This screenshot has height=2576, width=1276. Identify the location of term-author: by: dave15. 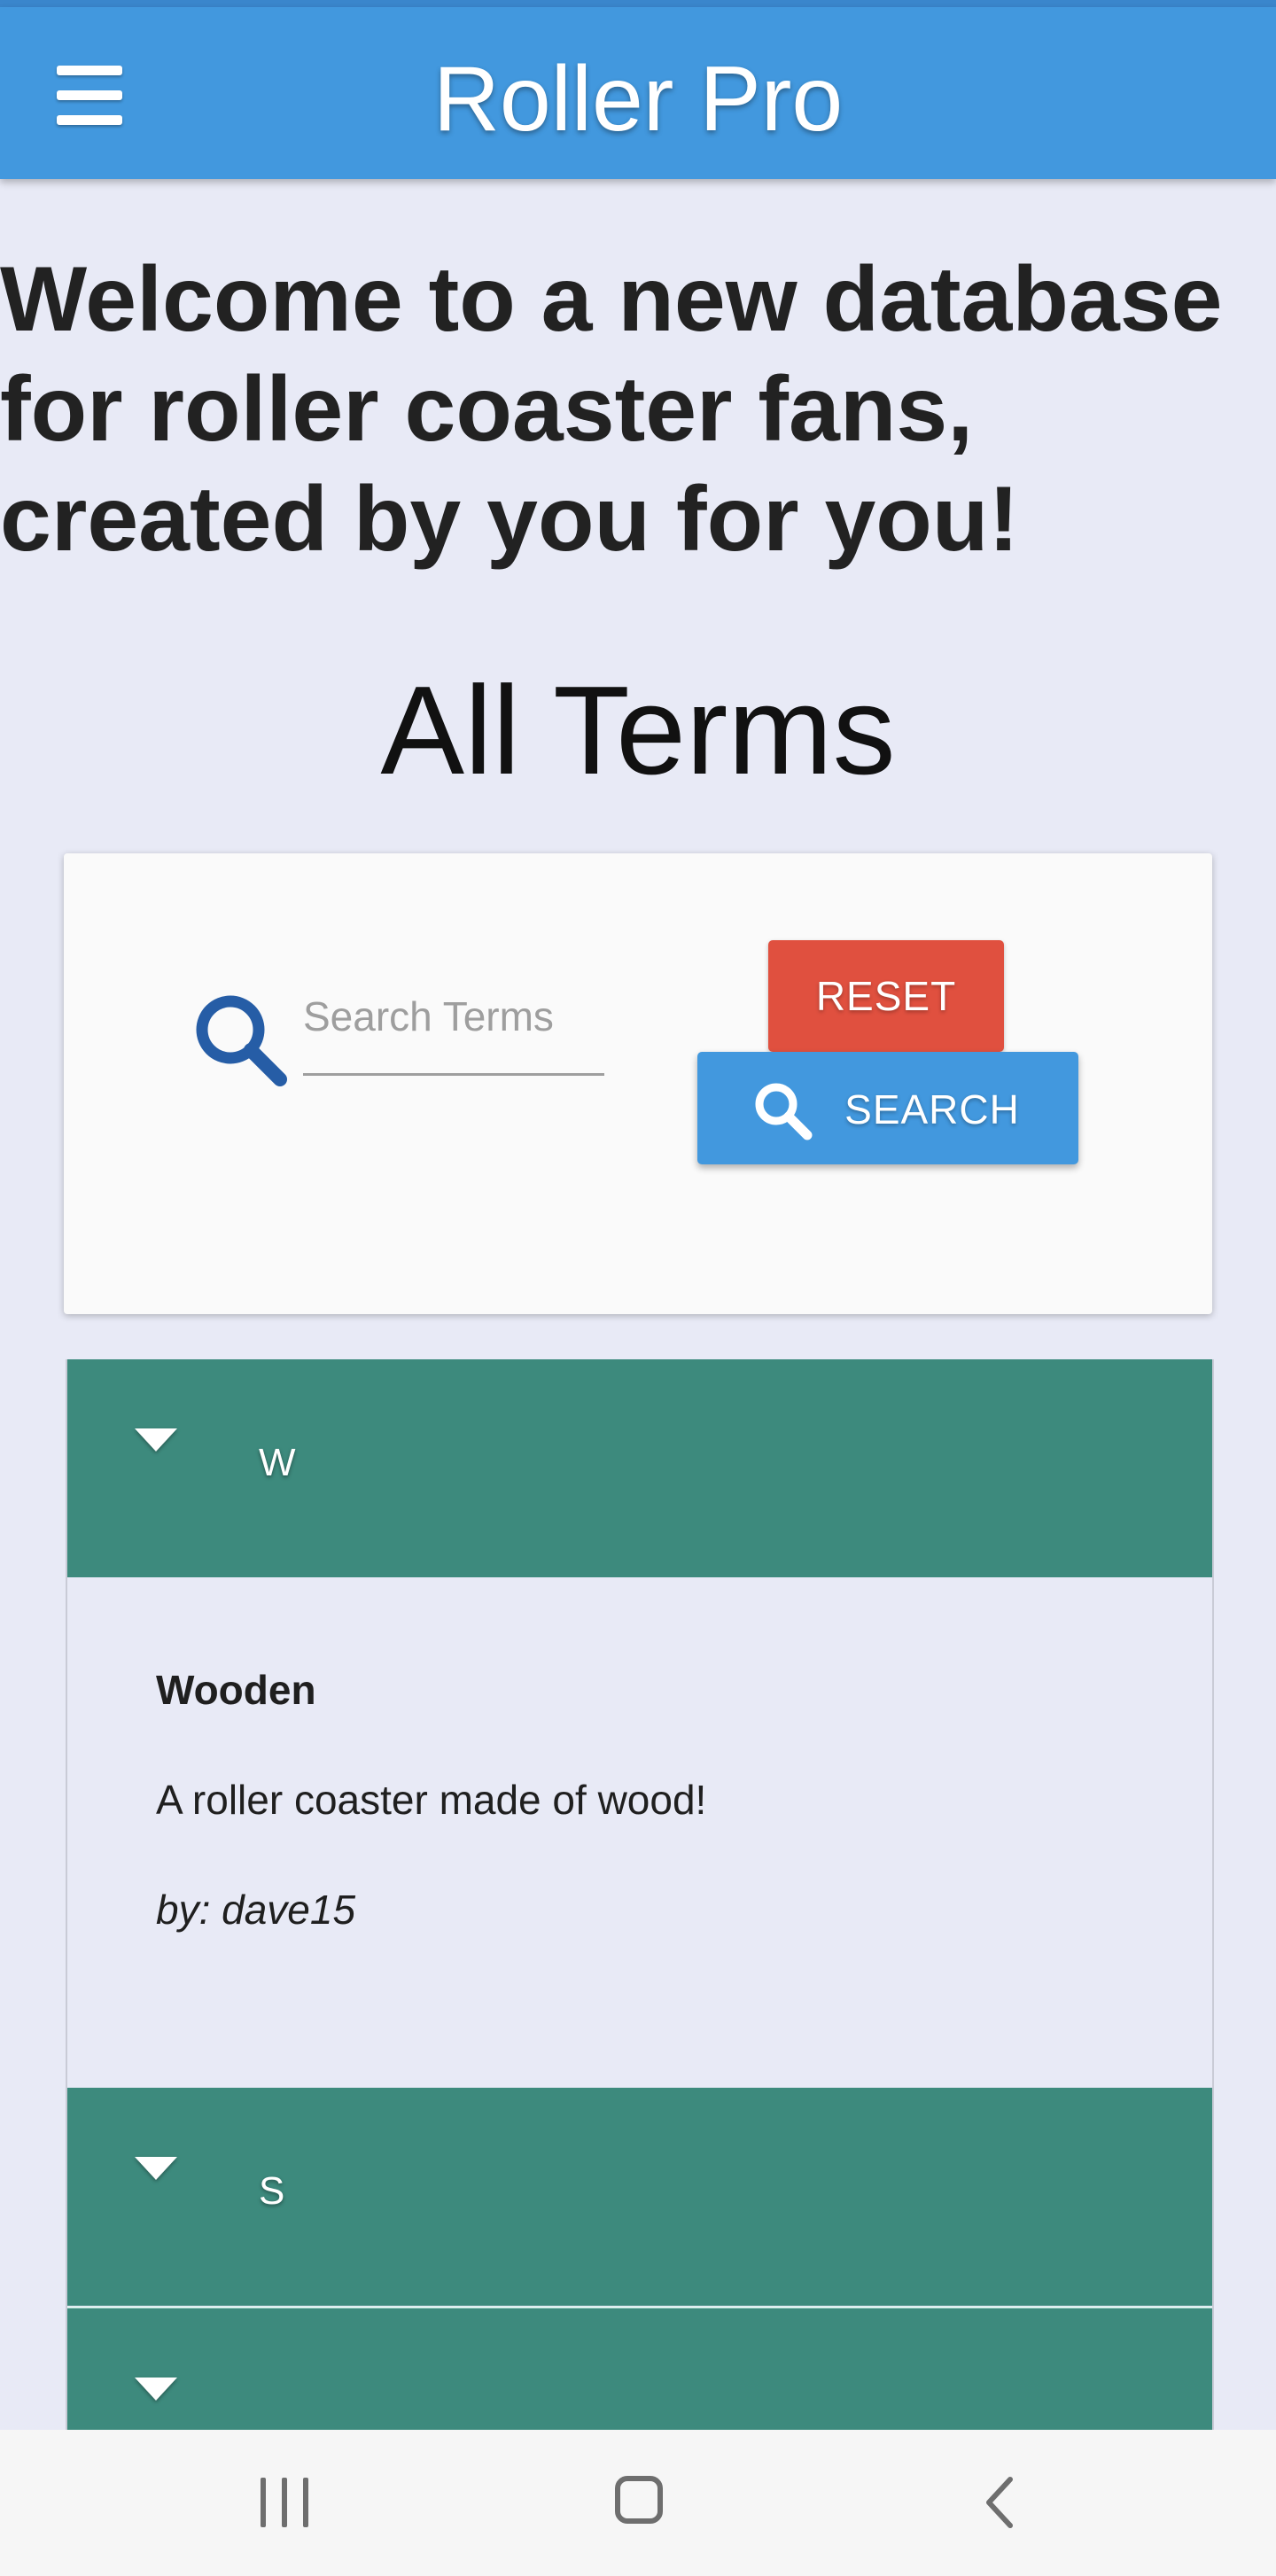
(256, 1910).